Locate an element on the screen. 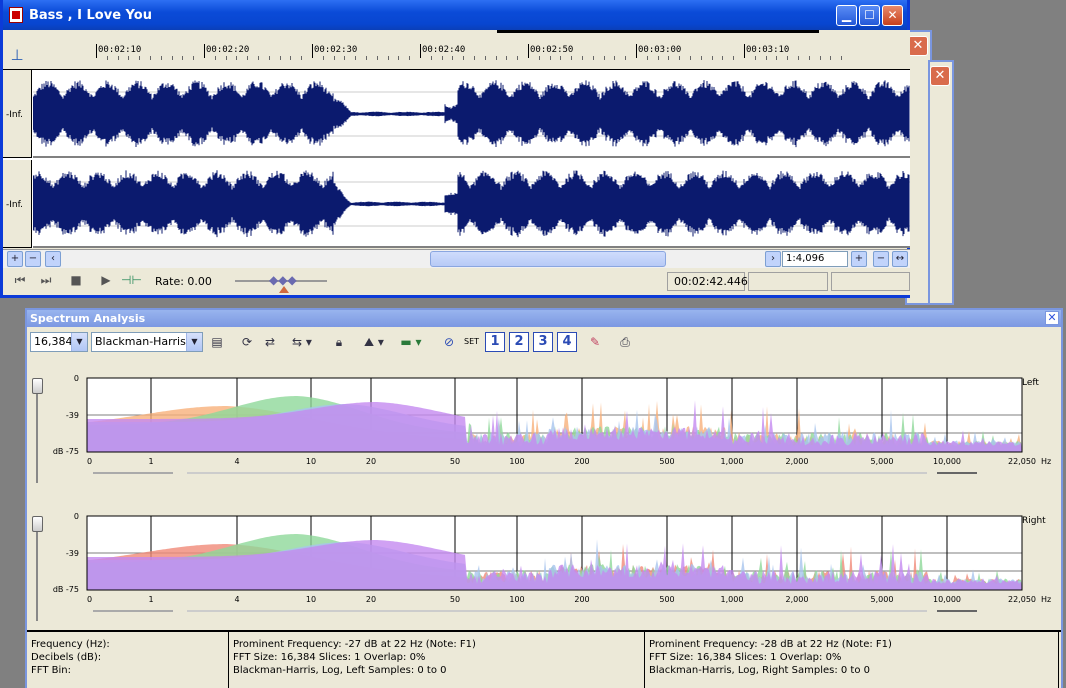 The image size is (1066, 688). stop-icon: ■ is located at coordinates (76, 281).